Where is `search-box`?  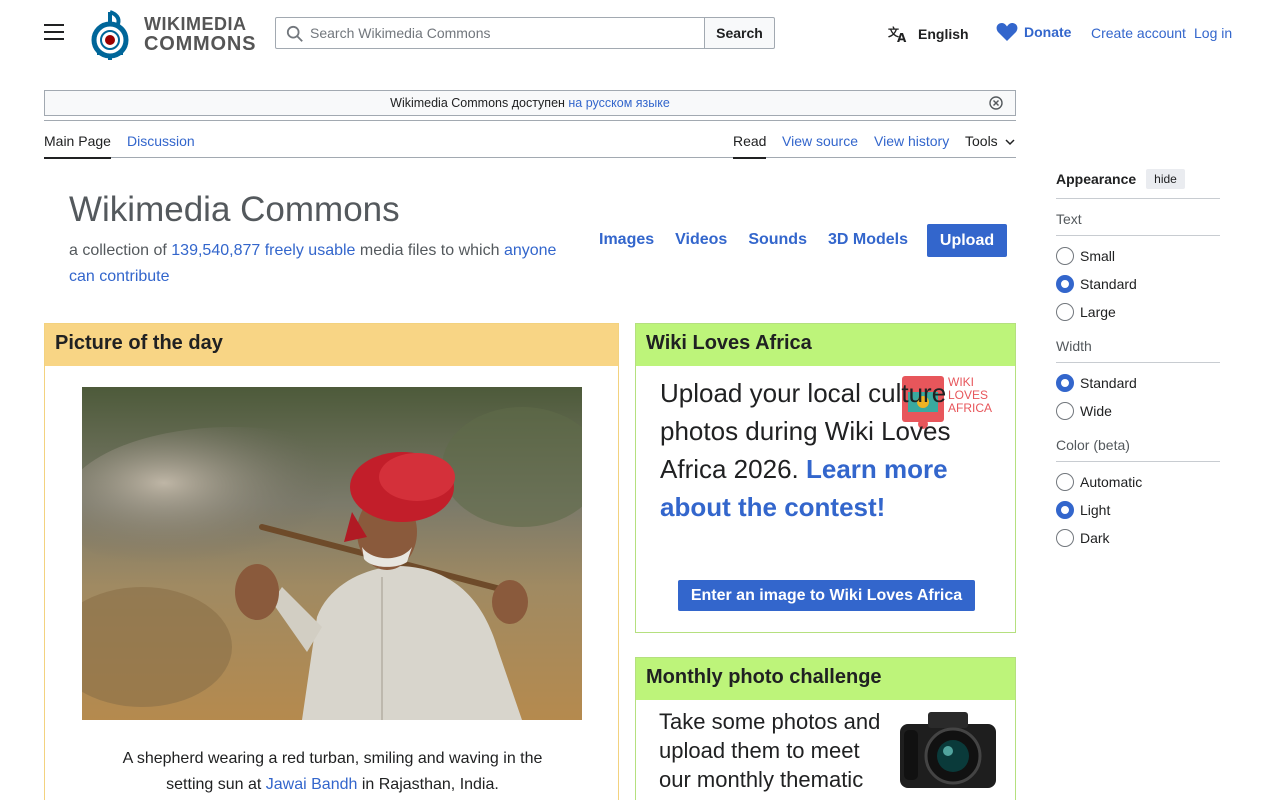
search-box is located at coordinates (490, 33).